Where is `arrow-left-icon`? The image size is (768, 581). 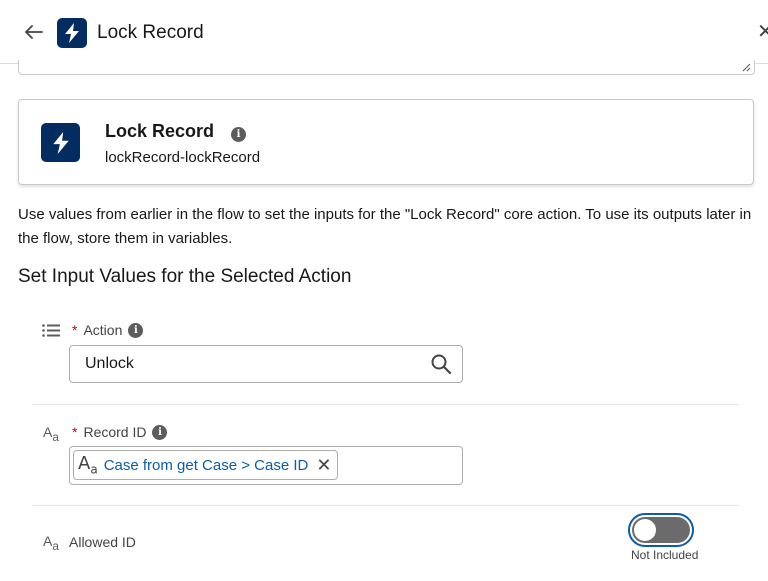
arrow-left-icon is located at coordinates (34, 32).